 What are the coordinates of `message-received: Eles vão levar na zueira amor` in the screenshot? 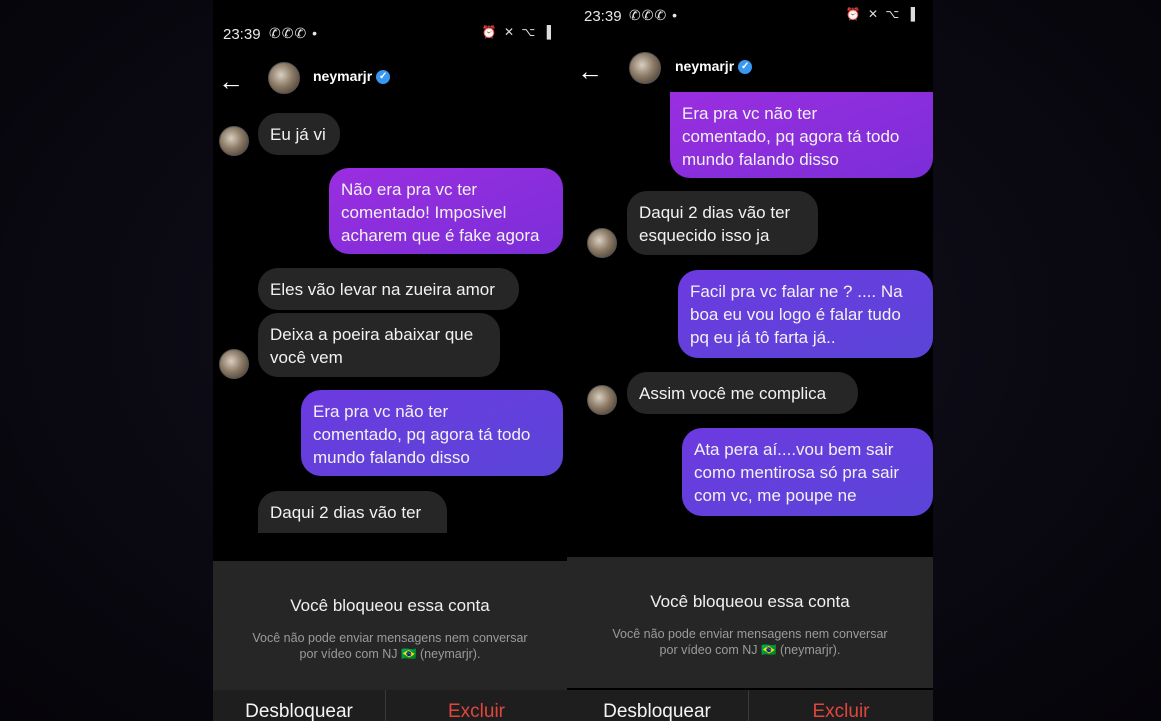 It's located at (388, 289).